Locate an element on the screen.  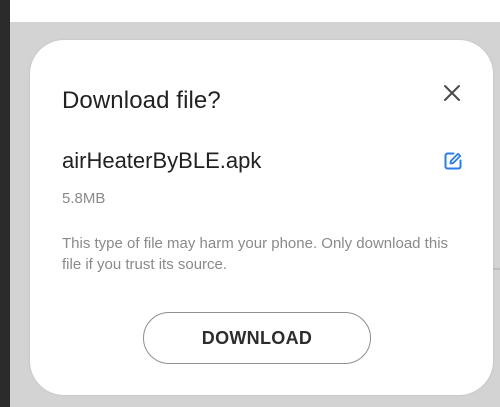
background-edge is located at coordinates (5, 203).